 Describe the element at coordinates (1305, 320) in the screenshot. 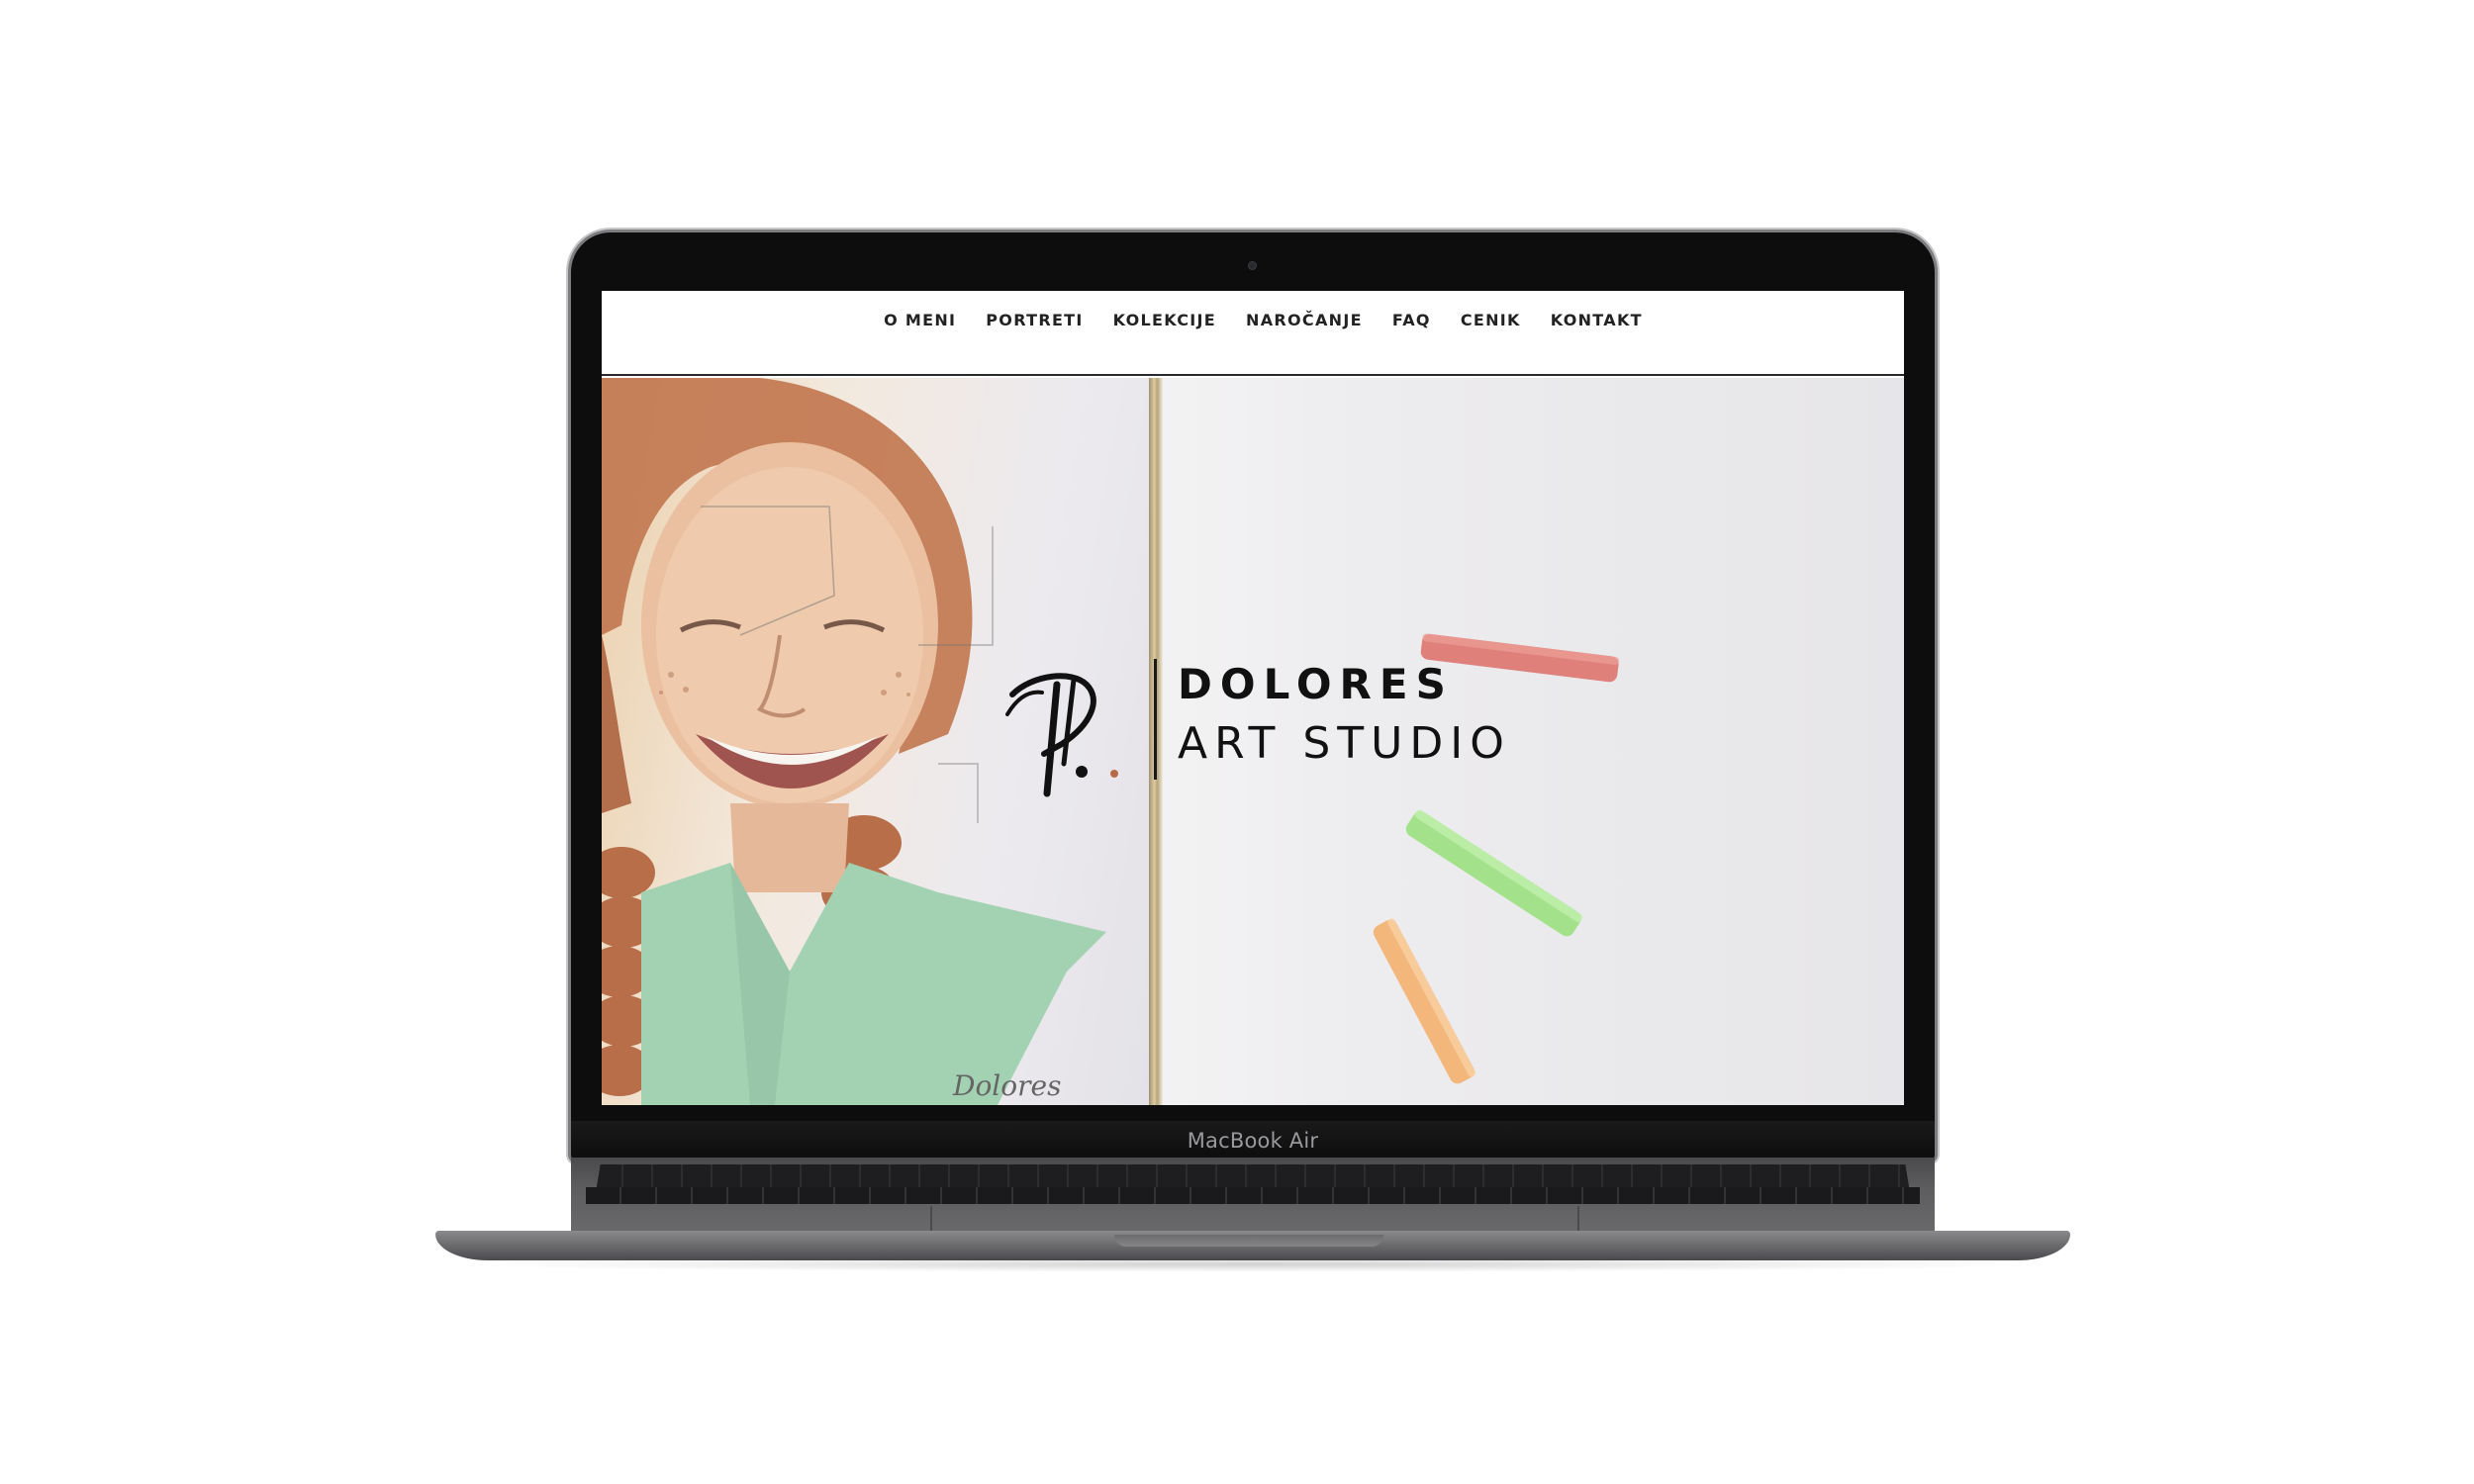

I see `nav-item-narocanje: NAROČANJE` at that location.